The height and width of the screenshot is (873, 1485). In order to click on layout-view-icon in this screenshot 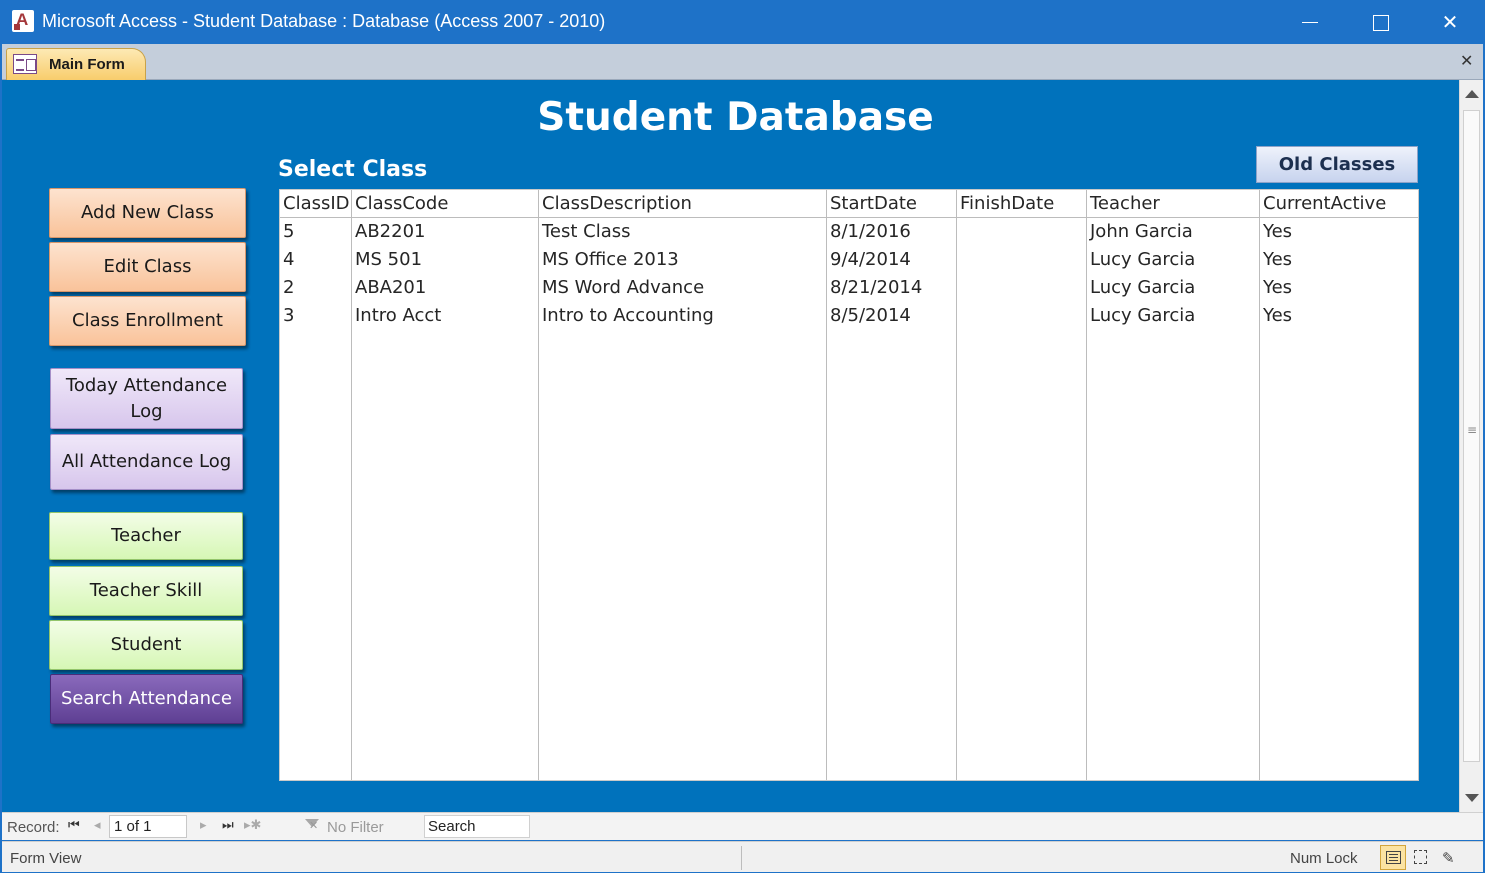, I will do `click(1420, 857)`.